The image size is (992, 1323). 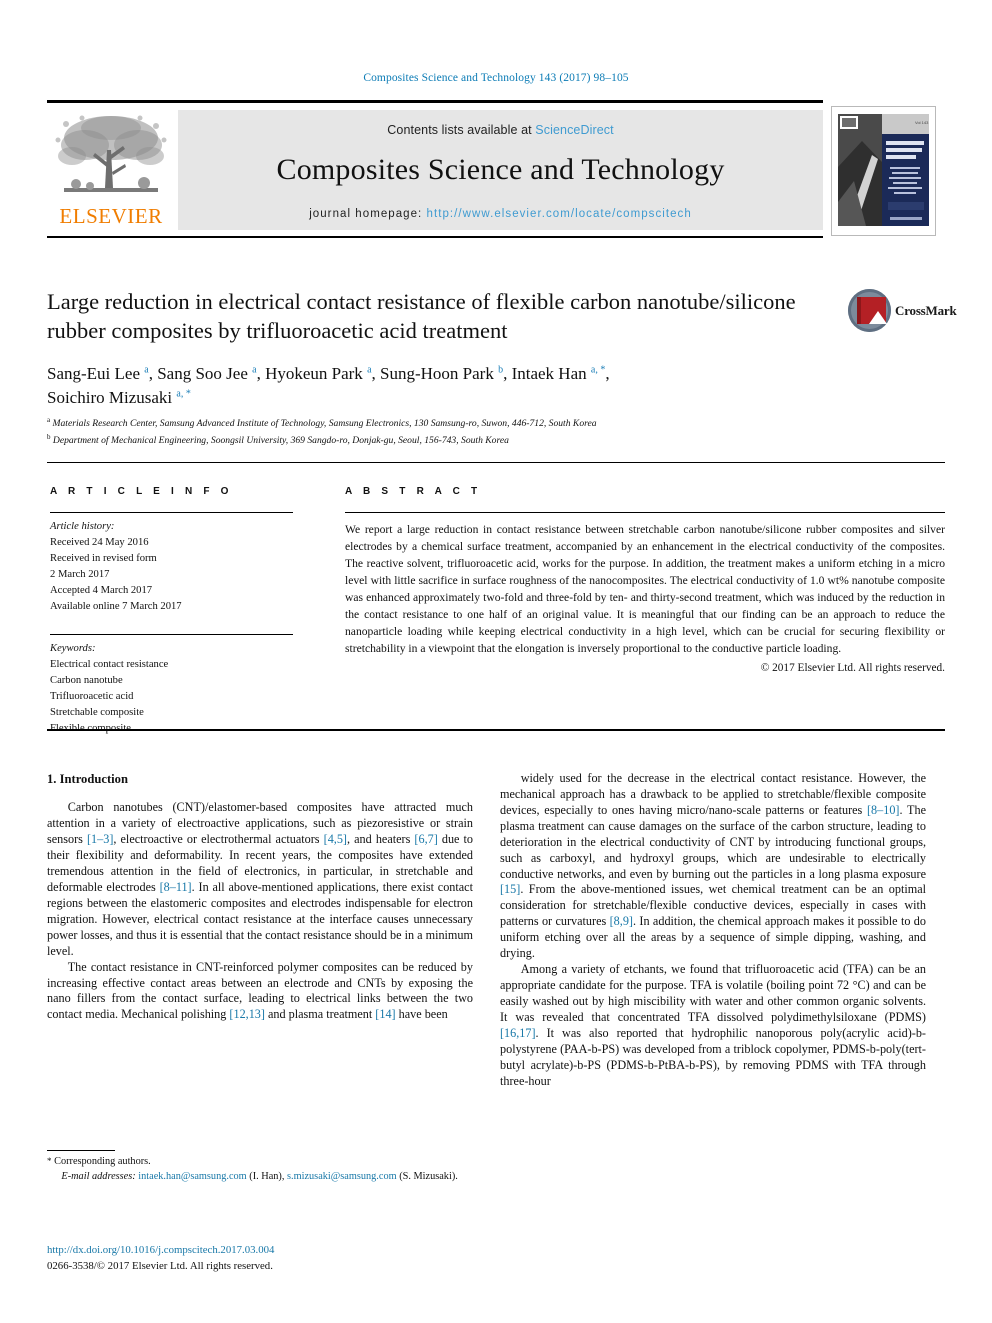 I want to click on article-history-item: Received 24 May 2016, so click(x=99, y=543).